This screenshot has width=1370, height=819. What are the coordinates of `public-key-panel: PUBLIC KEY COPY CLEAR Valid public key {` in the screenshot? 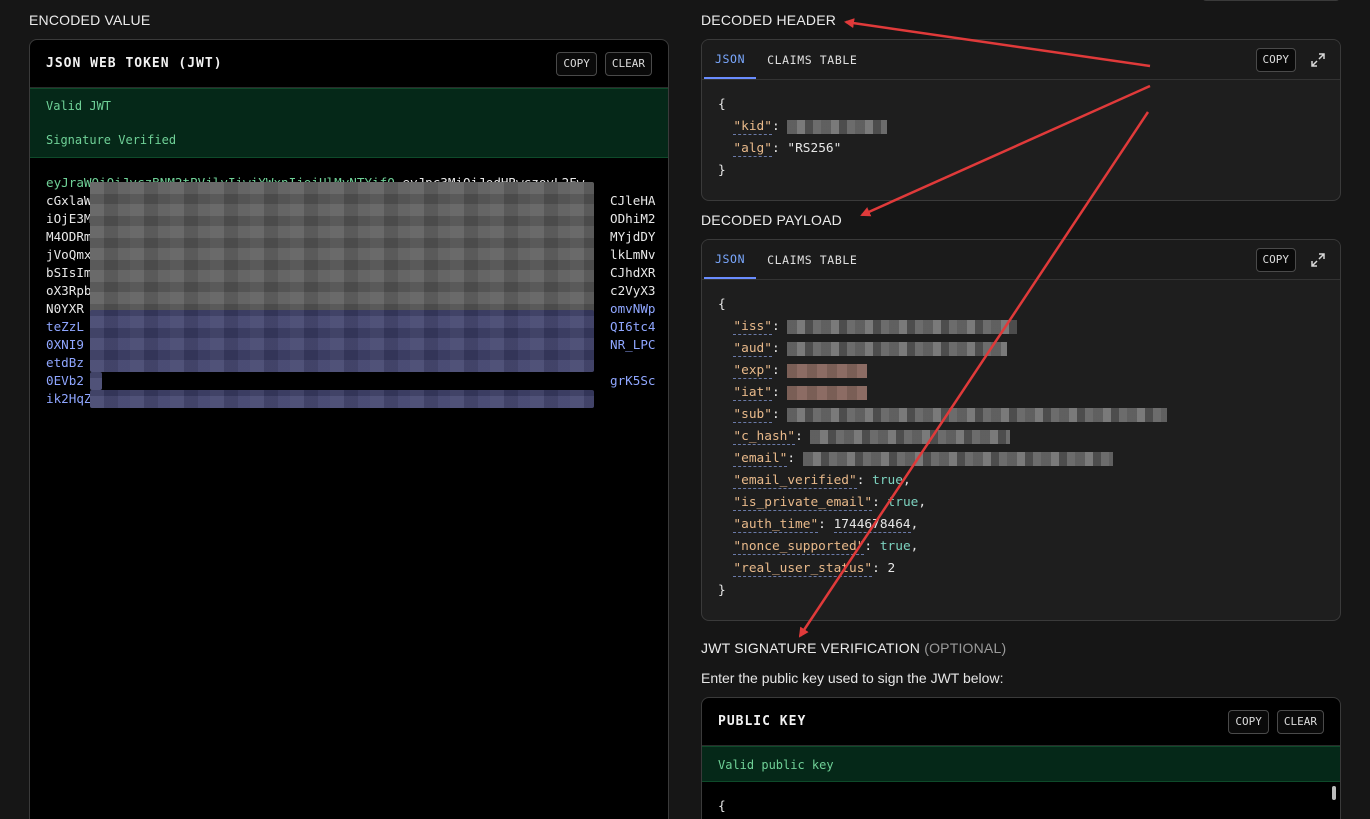 It's located at (1021, 758).